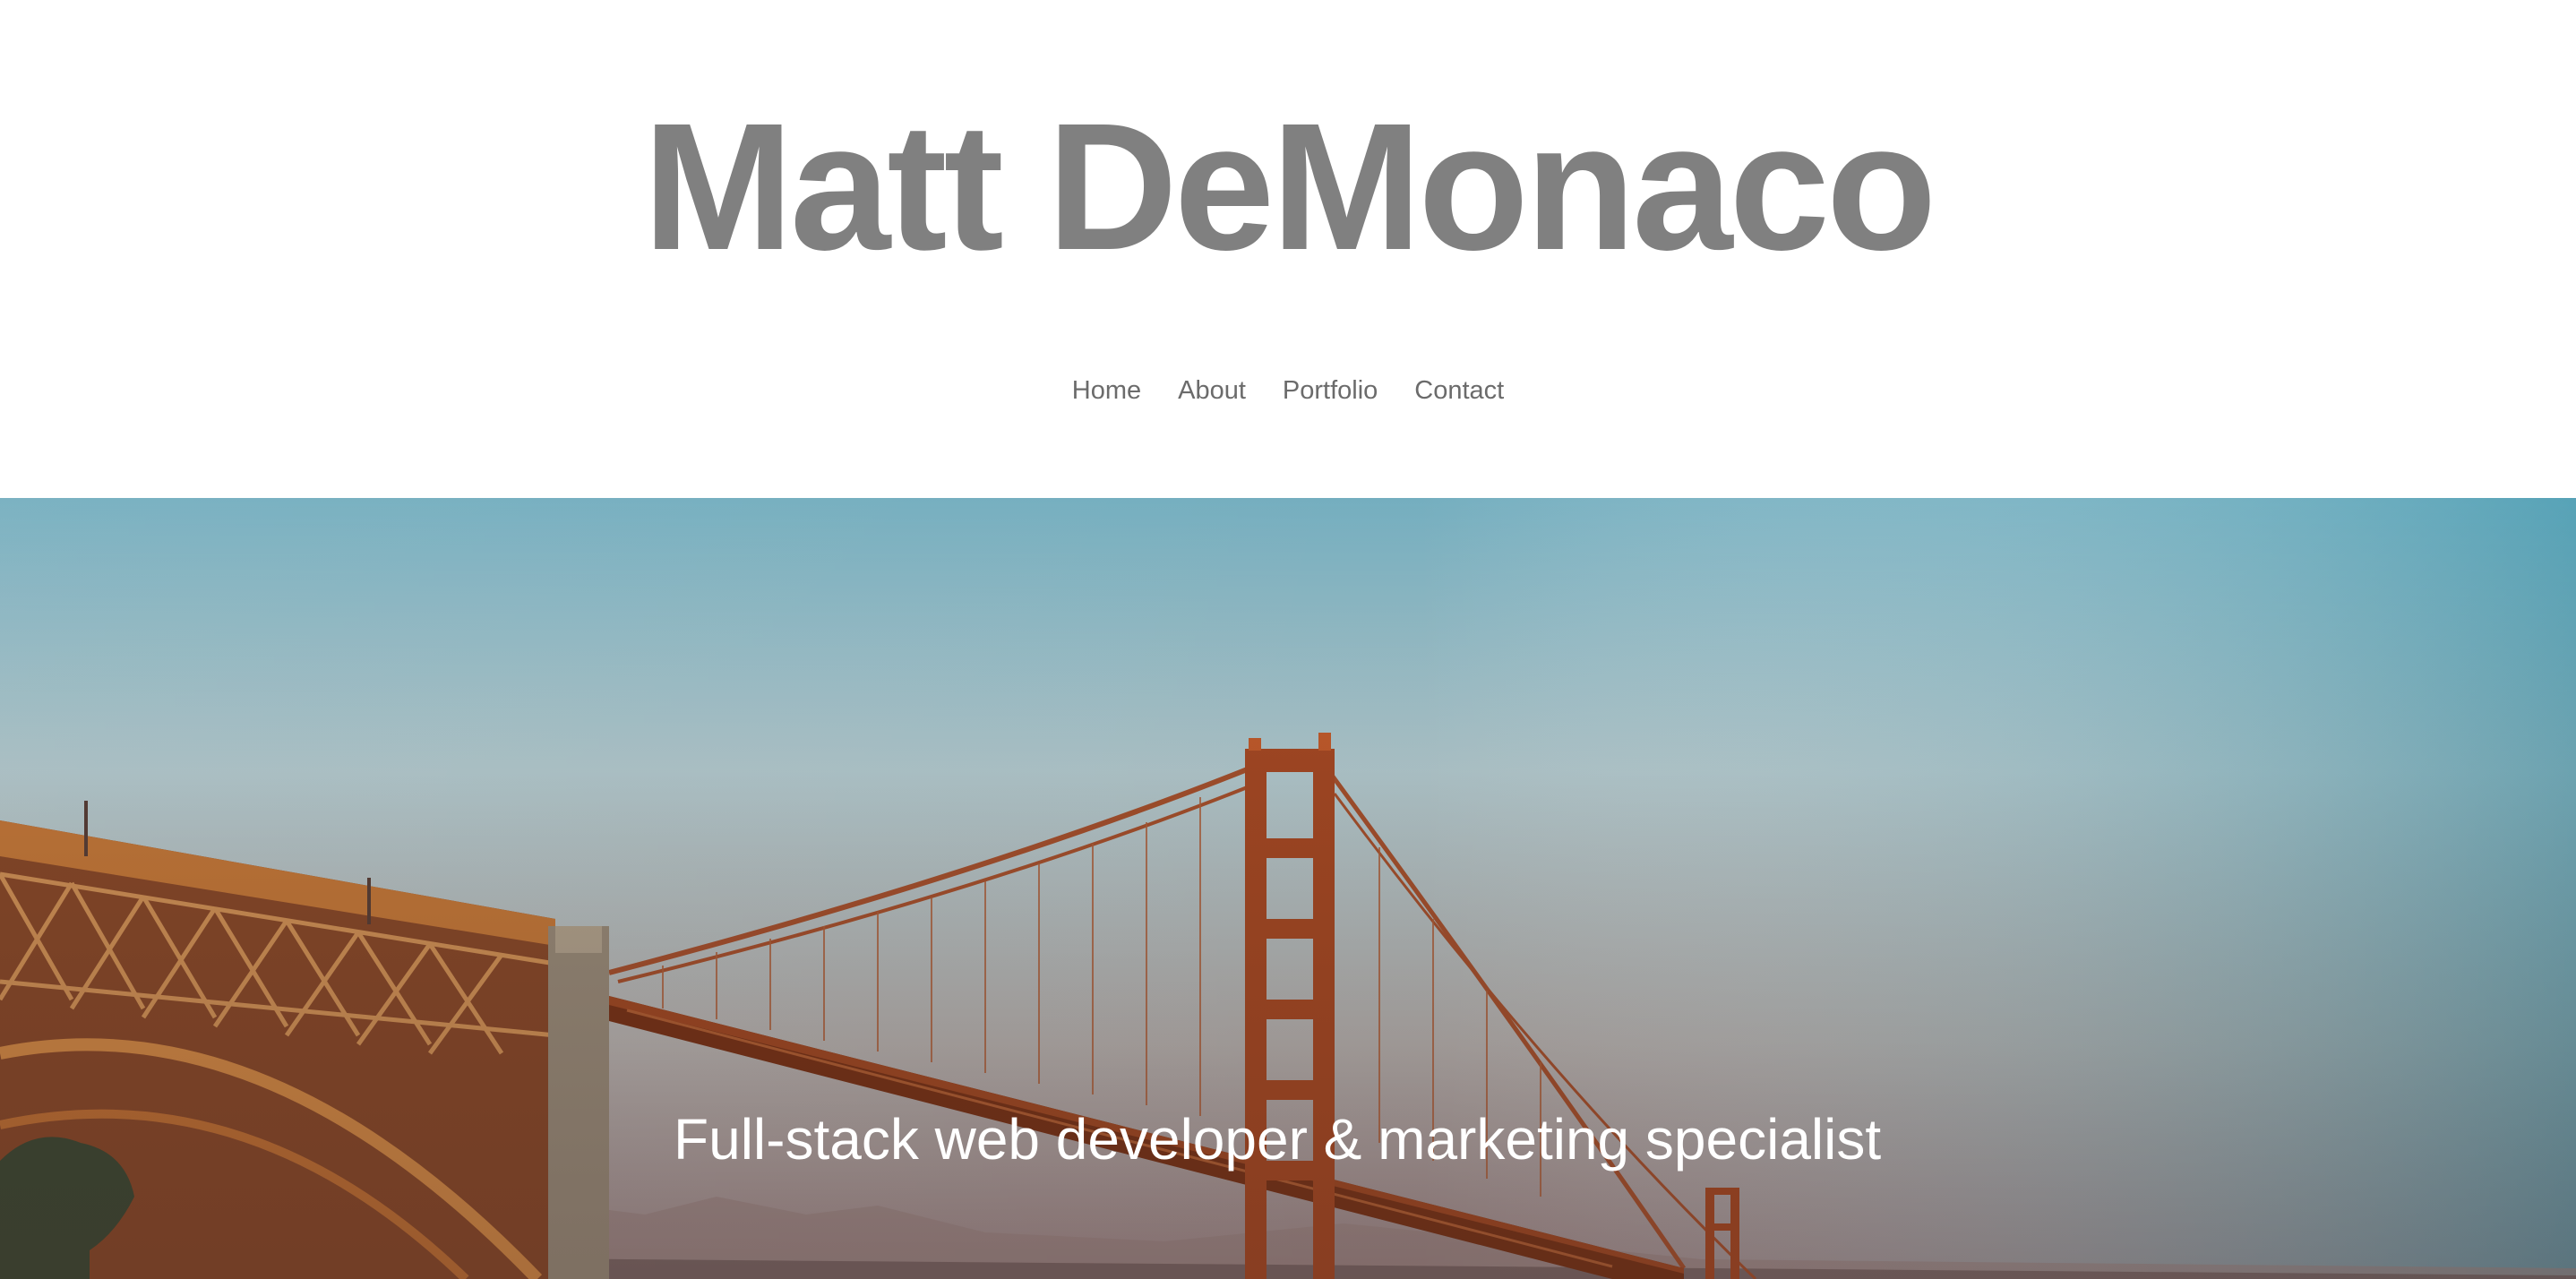 The width and height of the screenshot is (2576, 1279). What do you see at coordinates (1330, 390) in the screenshot?
I see `nav-link-portfolio: Portfolio` at bounding box center [1330, 390].